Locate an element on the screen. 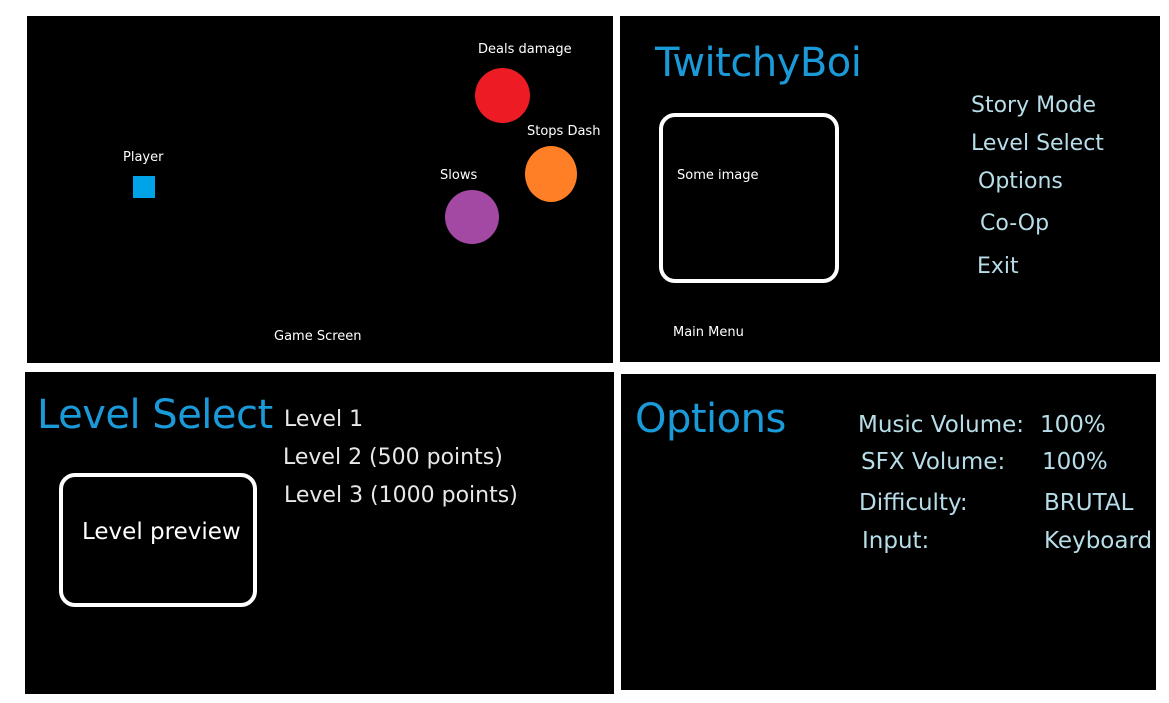  level-item-2: Level 2 (500 points) is located at coordinates (393, 457).